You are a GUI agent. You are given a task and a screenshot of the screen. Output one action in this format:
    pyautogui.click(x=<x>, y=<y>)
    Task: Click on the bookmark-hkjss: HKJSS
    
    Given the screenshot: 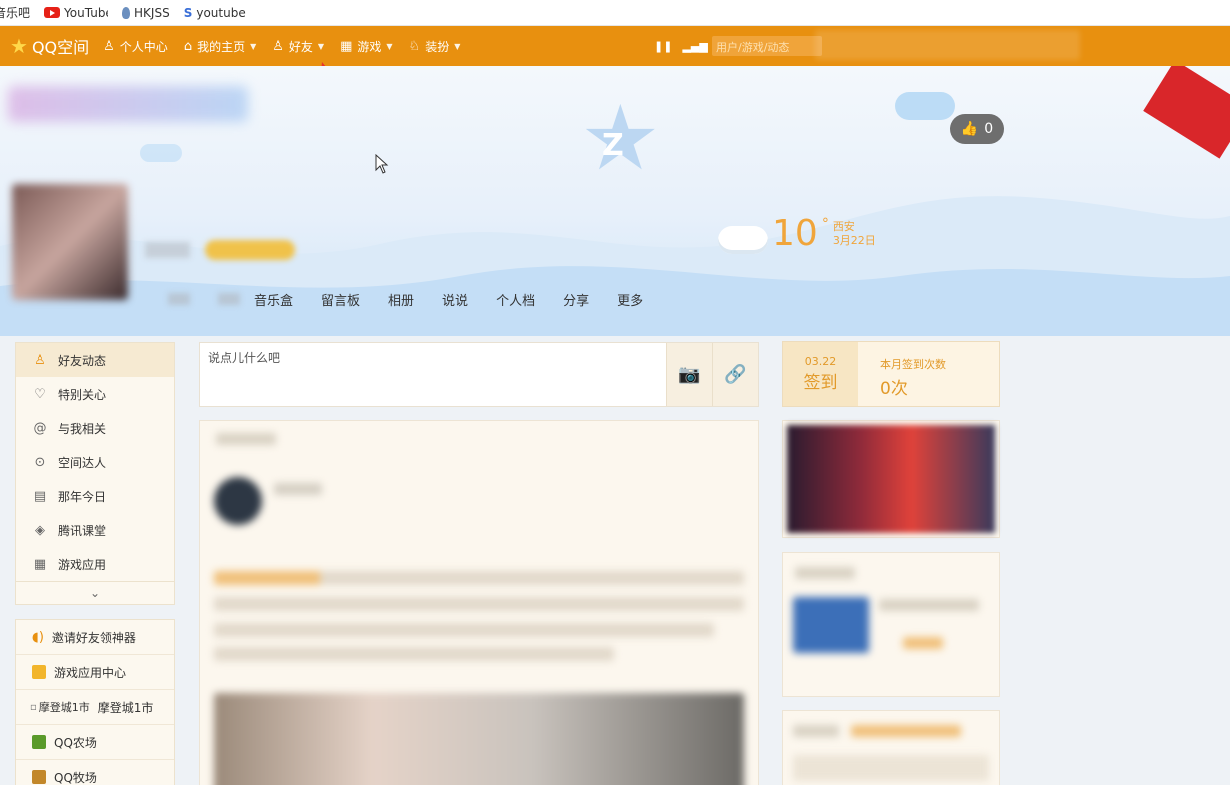 What is the action you would take?
    pyautogui.click(x=146, y=13)
    